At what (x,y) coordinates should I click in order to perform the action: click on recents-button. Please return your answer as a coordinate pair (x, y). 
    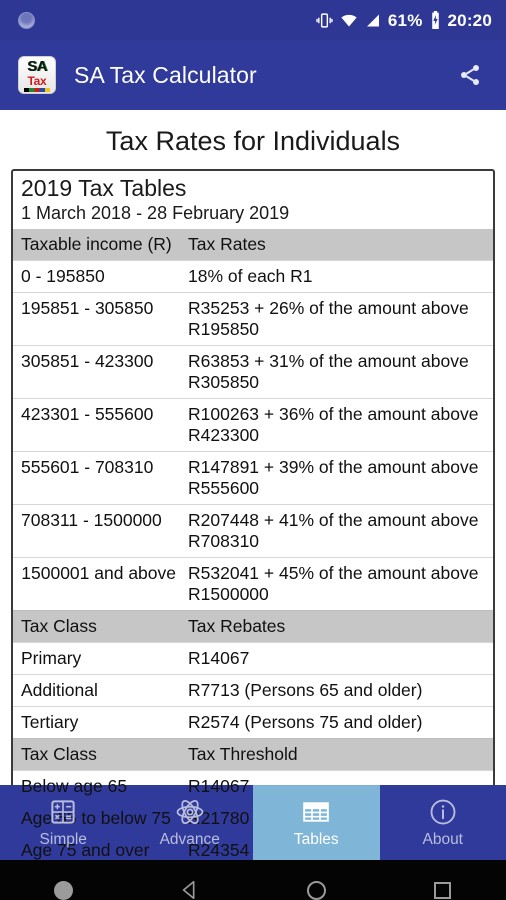
    Looking at the image, I should click on (443, 890).